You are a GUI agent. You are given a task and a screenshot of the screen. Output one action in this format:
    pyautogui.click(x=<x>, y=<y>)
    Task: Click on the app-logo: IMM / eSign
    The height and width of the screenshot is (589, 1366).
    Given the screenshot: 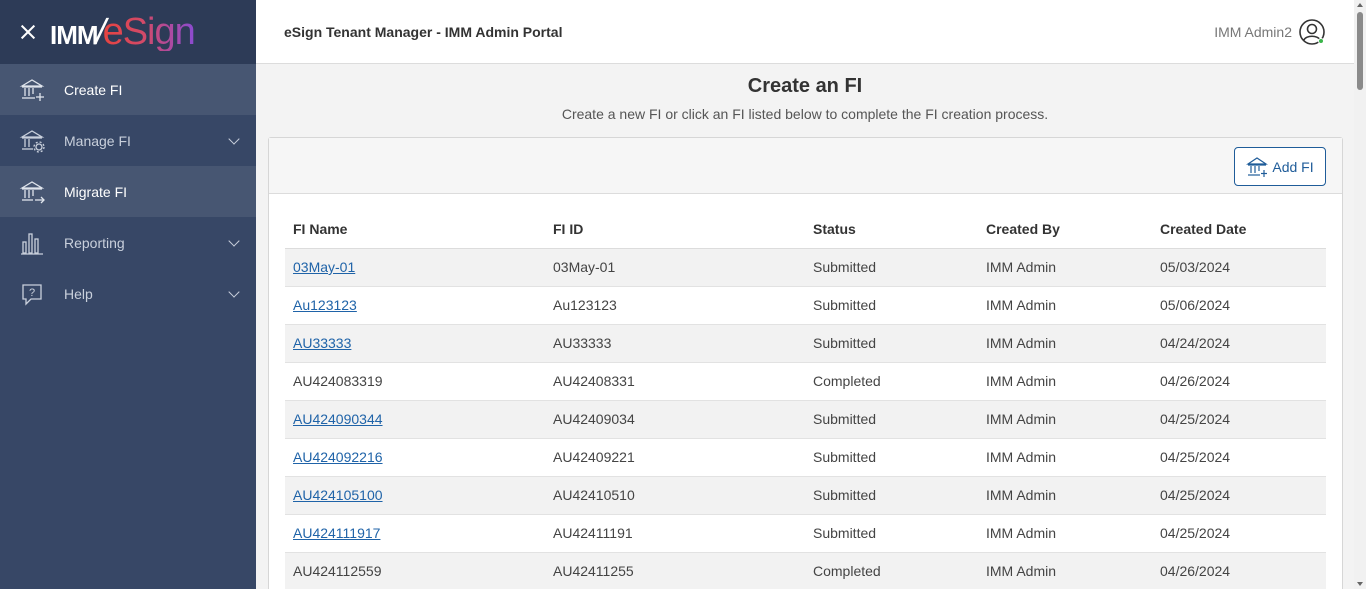 What is the action you would take?
    pyautogui.click(x=123, y=32)
    